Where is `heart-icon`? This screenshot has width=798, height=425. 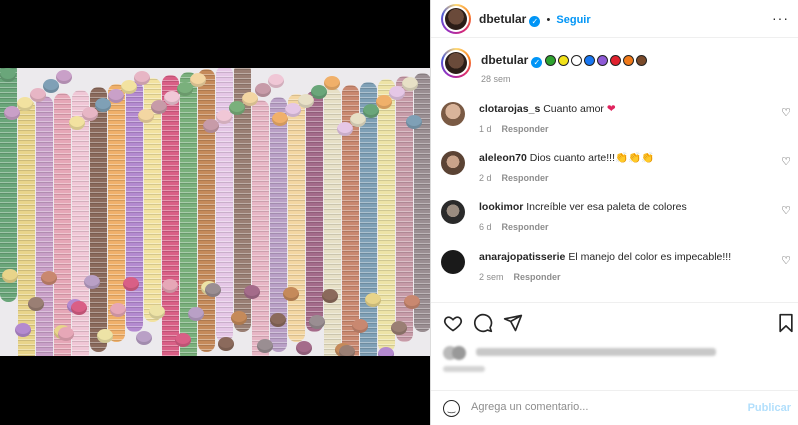
heart-icon is located at coordinates (453, 323).